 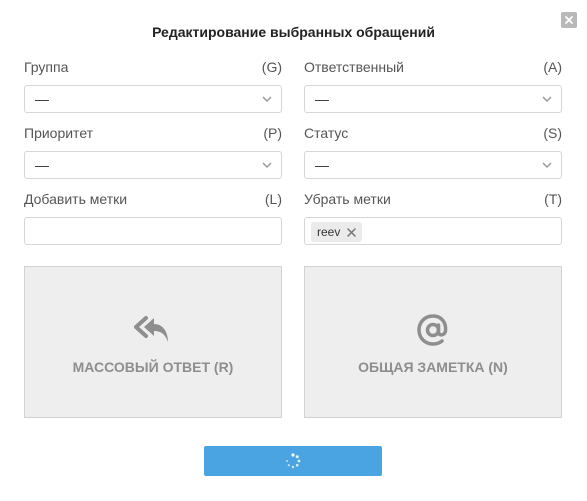 What do you see at coordinates (153, 99) in the screenshot?
I see `group-select: —` at bounding box center [153, 99].